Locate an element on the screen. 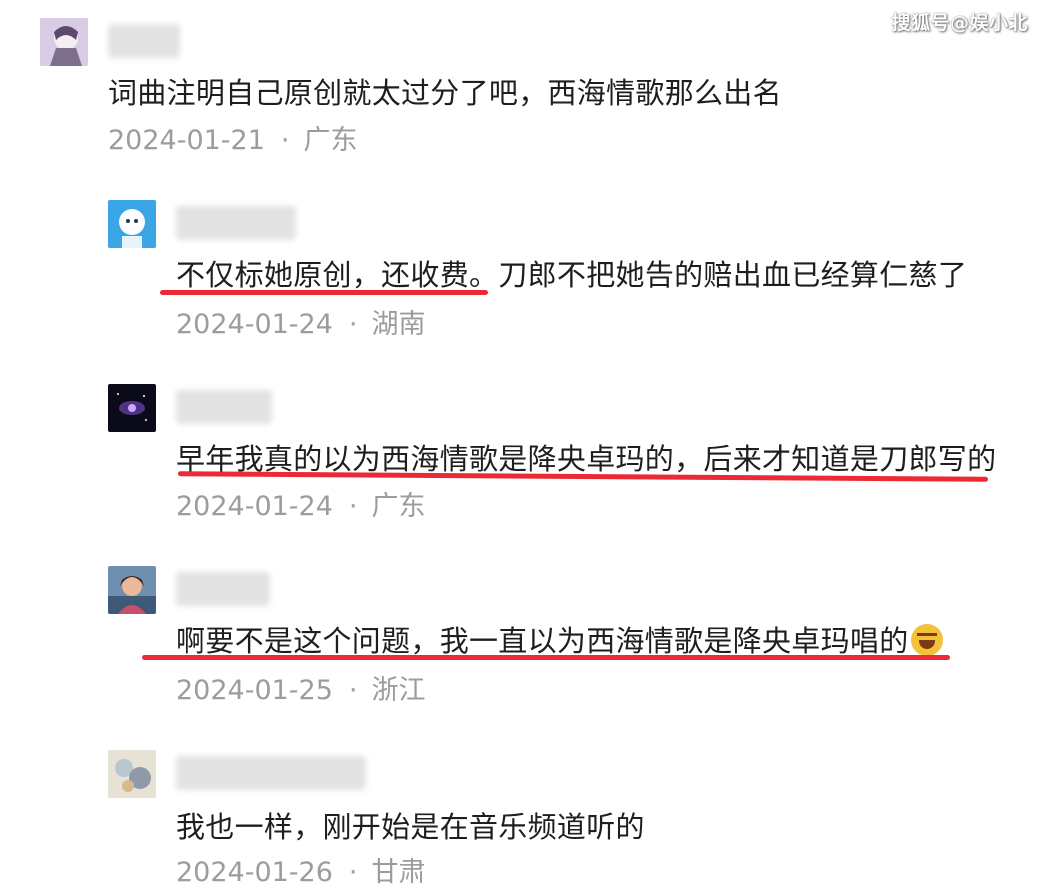  comment-date: 2024-01-26 is located at coordinates (254, 872).